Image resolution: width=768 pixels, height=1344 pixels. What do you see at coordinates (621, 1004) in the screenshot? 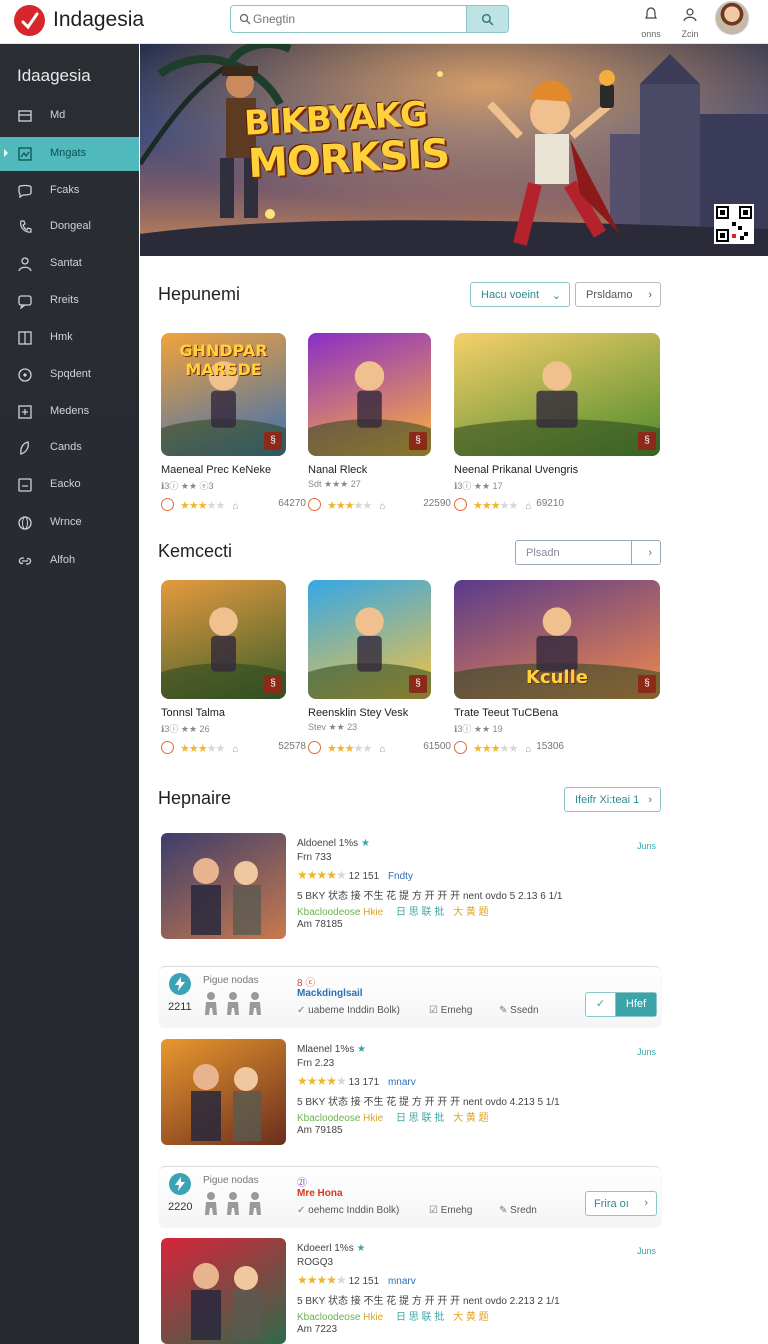
I see `info-action-button: ✓ Hfef` at bounding box center [621, 1004].